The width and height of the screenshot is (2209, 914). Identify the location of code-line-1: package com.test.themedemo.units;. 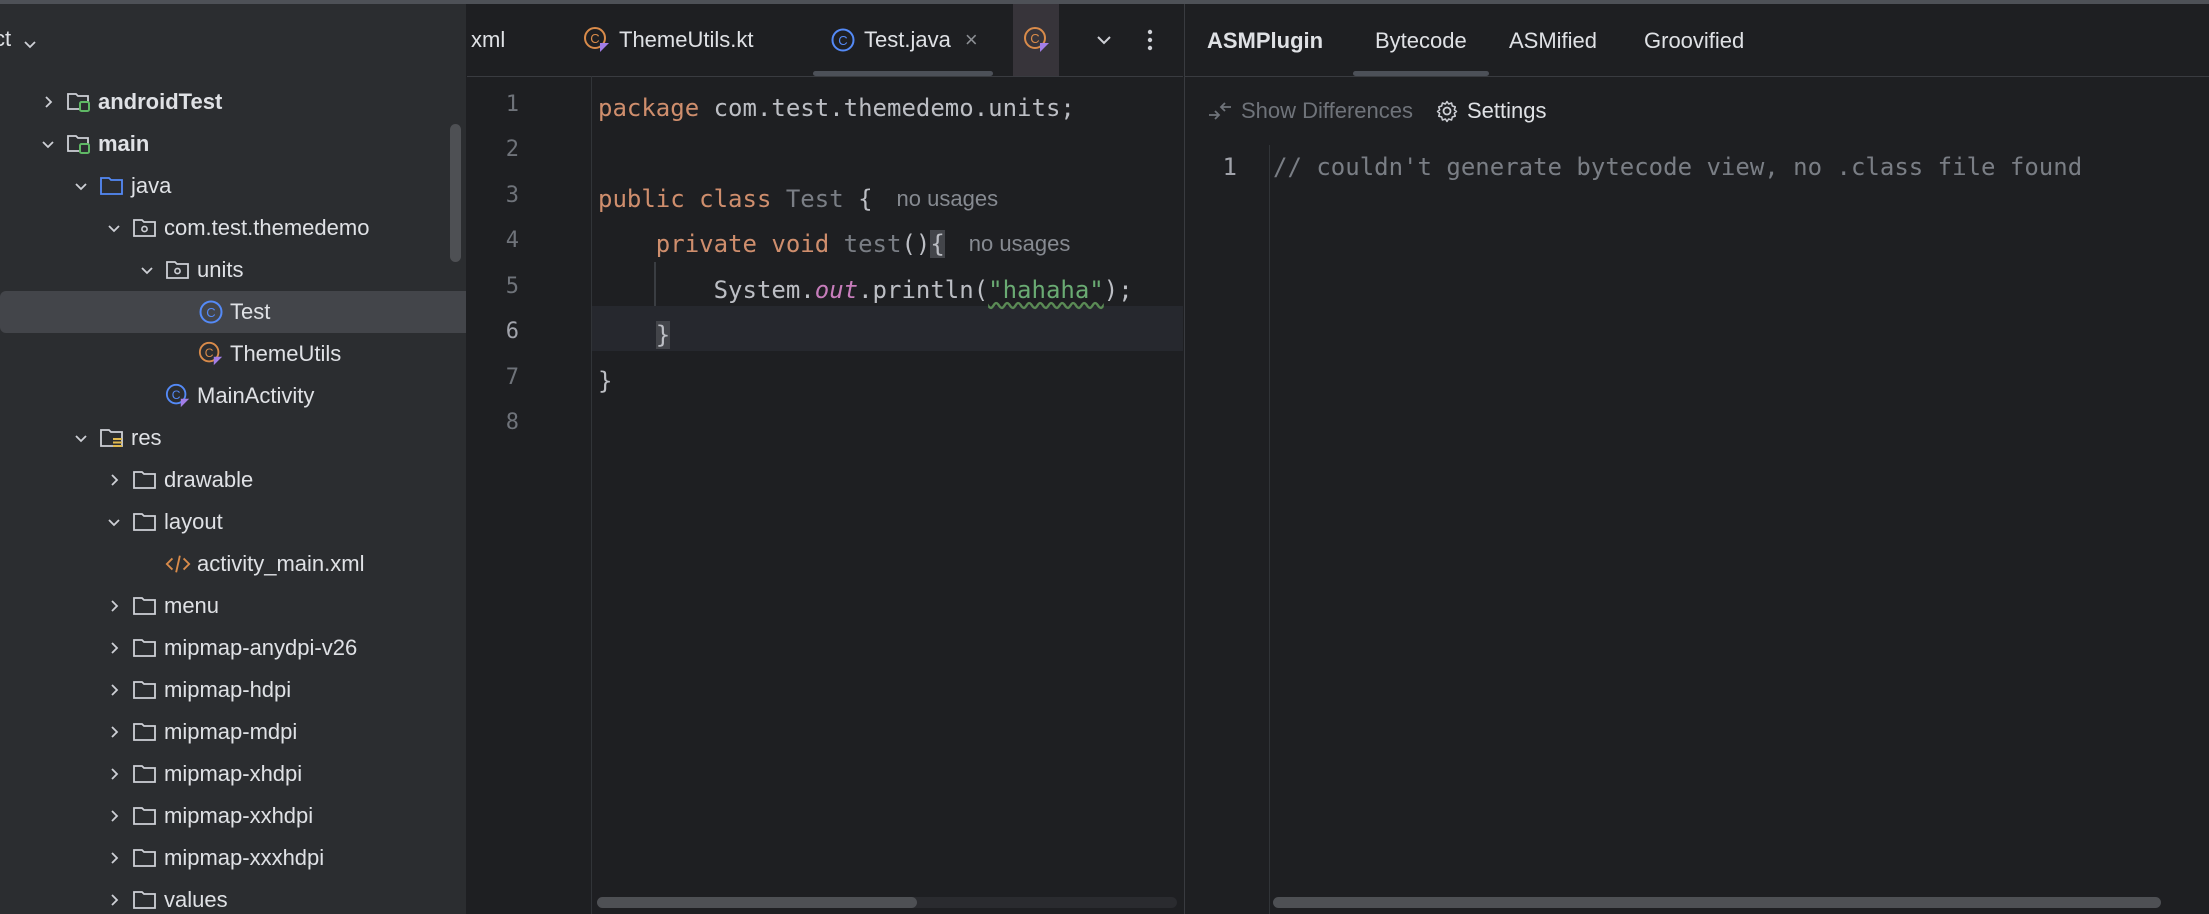
(836, 107).